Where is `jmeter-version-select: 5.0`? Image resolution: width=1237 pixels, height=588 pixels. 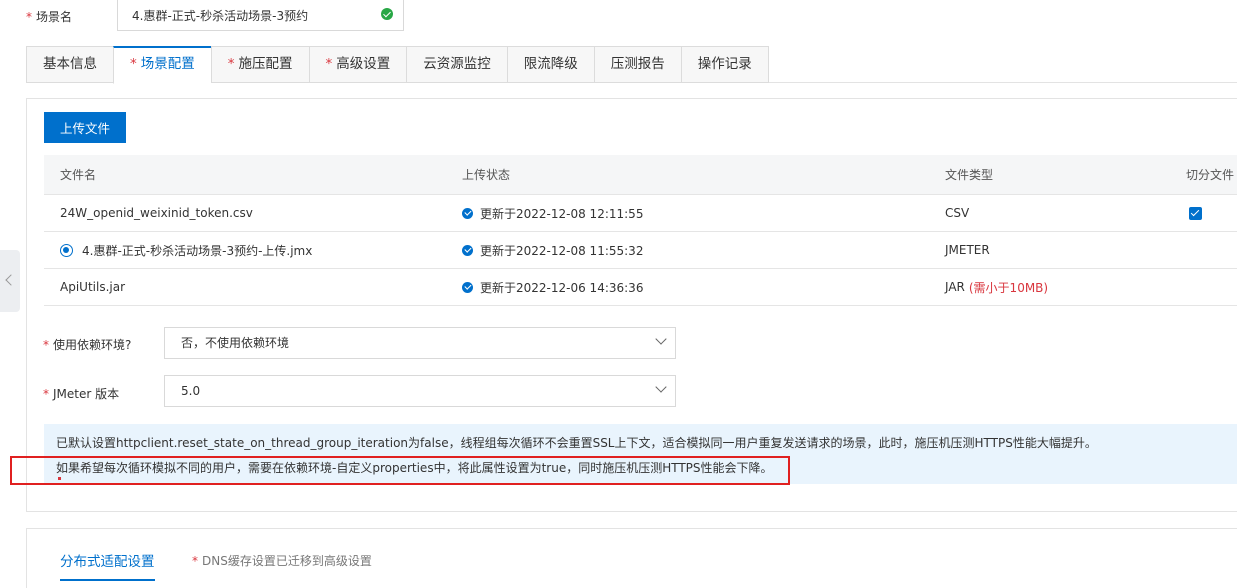 jmeter-version-select: 5.0 is located at coordinates (420, 391).